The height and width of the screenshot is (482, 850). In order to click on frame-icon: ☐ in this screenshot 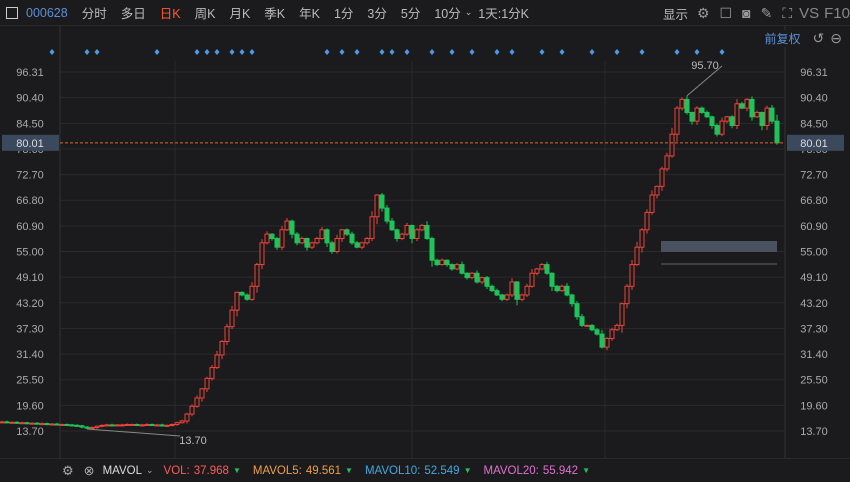, I will do `click(726, 13)`.